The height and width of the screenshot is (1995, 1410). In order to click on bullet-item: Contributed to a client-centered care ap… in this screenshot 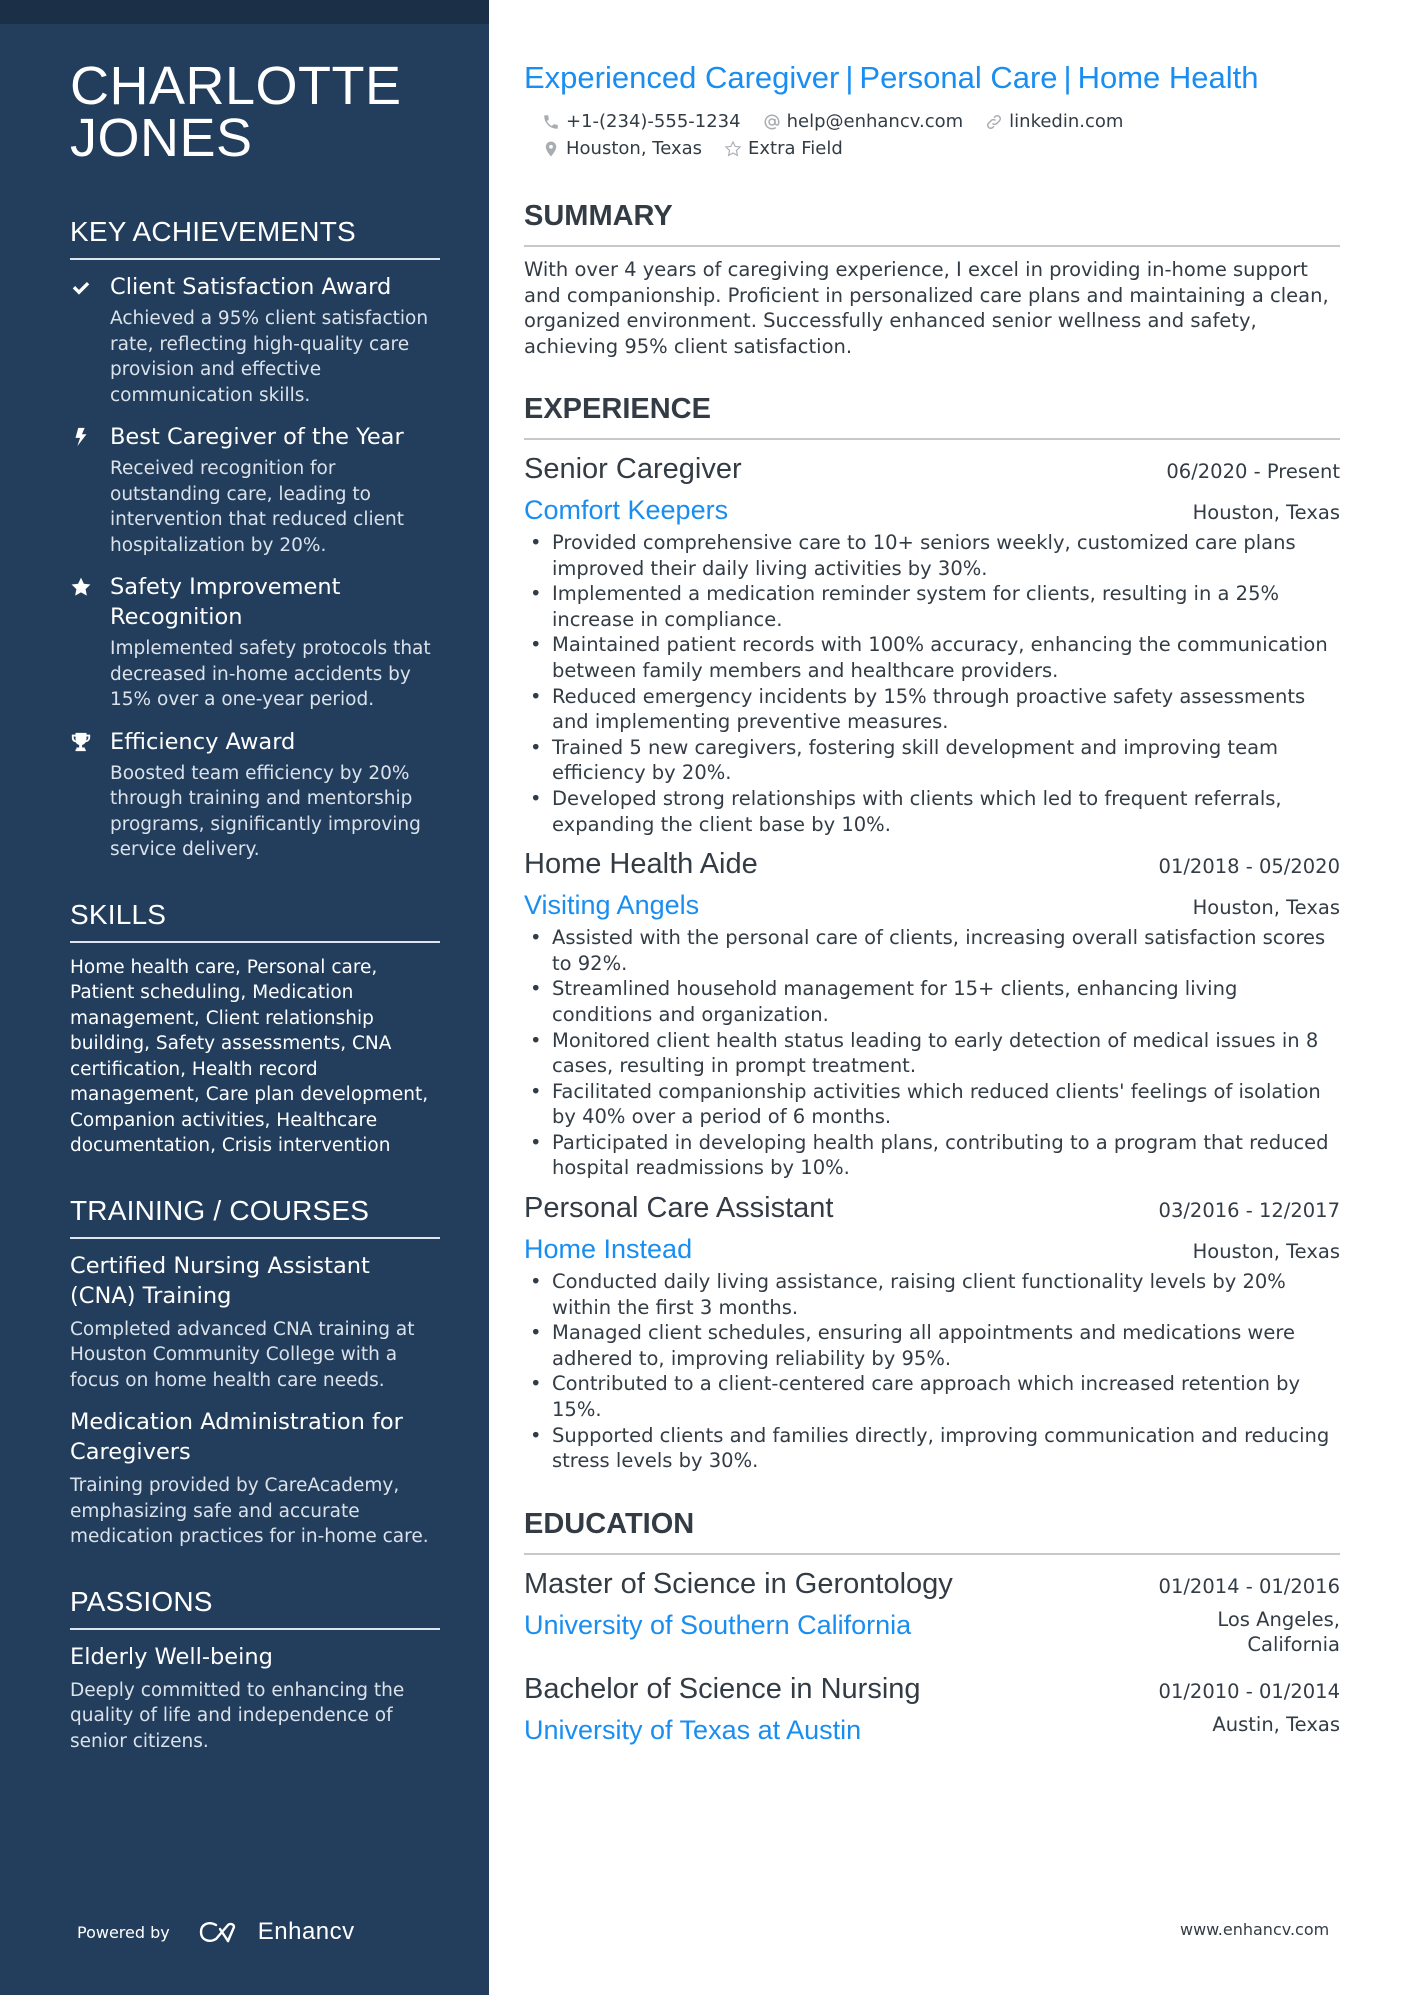, I will do `click(932, 1396)`.